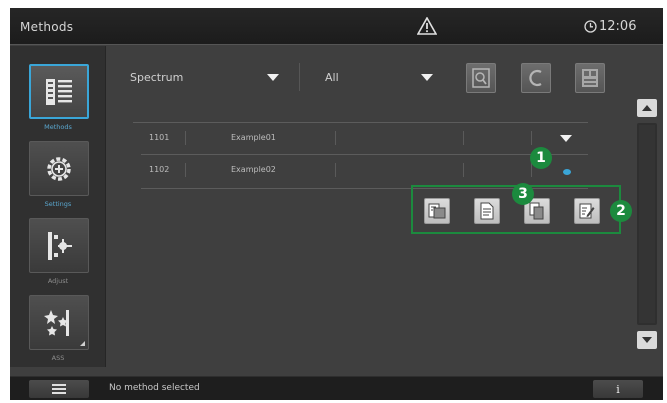 The width and height of the screenshot is (667, 403). Describe the element at coordinates (47, 27) in the screenshot. I see `screen-title: Methods` at that location.